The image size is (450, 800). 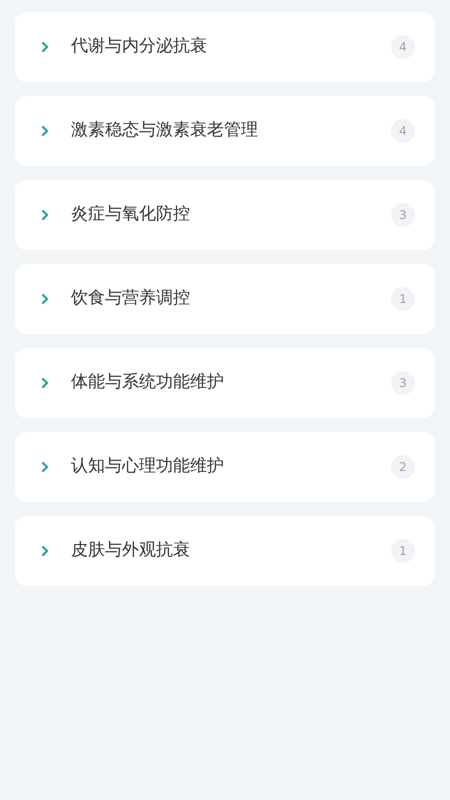 What do you see at coordinates (148, 466) in the screenshot?
I see `category-title: 认知与心理功能维护` at bounding box center [148, 466].